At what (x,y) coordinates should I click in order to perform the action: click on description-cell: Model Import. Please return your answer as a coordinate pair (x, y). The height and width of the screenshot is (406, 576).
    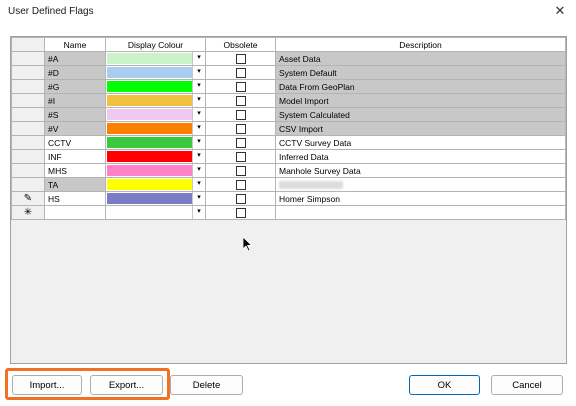
    Looking at the image, I should click on (420, 100).